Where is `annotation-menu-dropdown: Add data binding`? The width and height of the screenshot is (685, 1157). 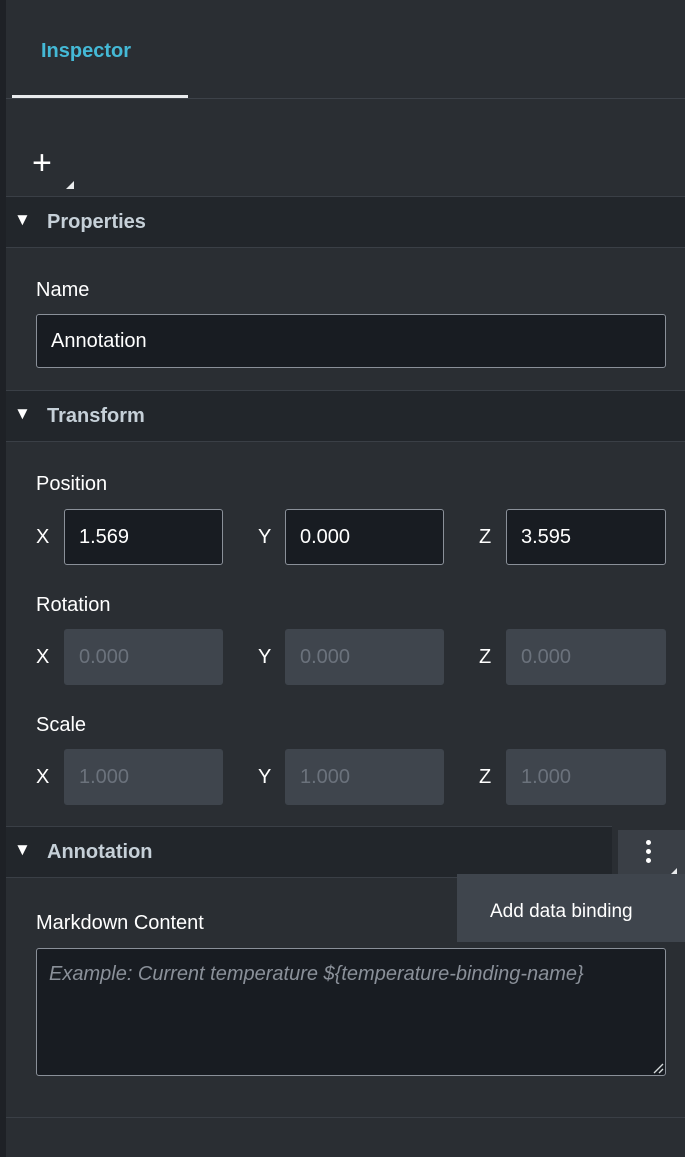 annotation-menu-dropdown: Add data binding is located at coordinates (571, 908).